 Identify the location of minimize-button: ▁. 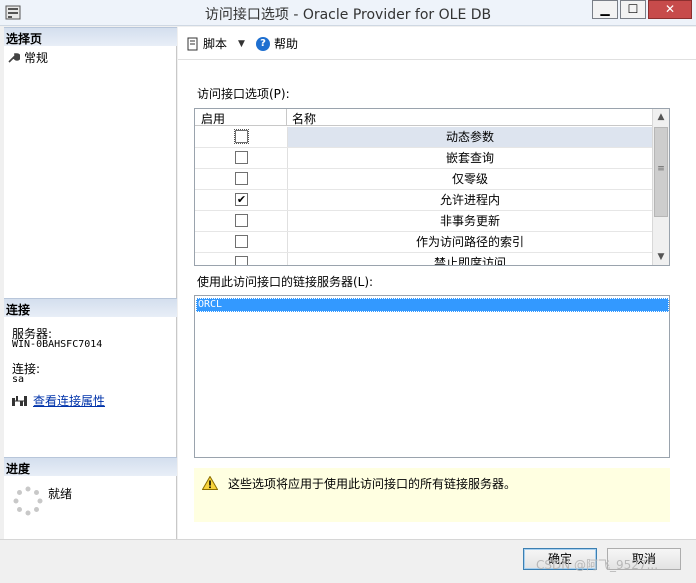
(605, 9).